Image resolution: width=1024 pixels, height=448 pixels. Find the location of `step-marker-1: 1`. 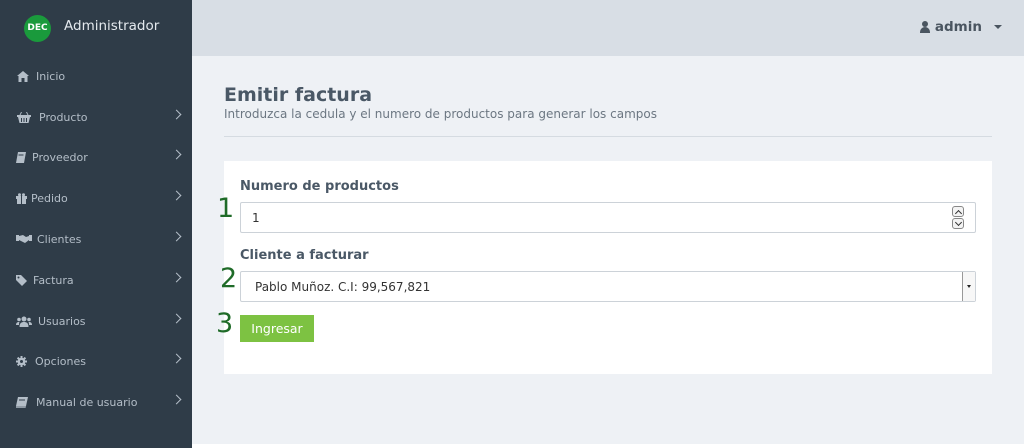

step-marker-1: 1 is located at coordinates (226, 208).